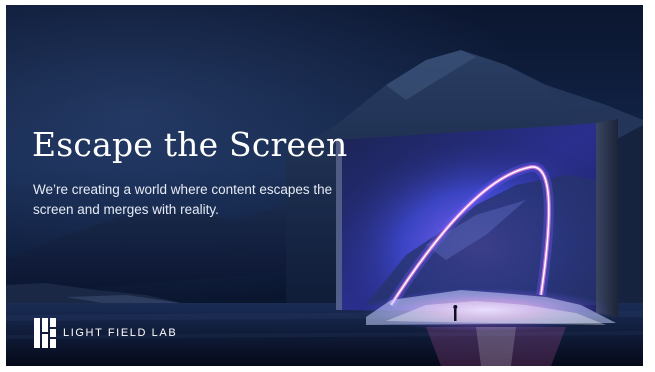  I want to click on brand-logo: LIGHT FIELD LAB, so click(105, 333).